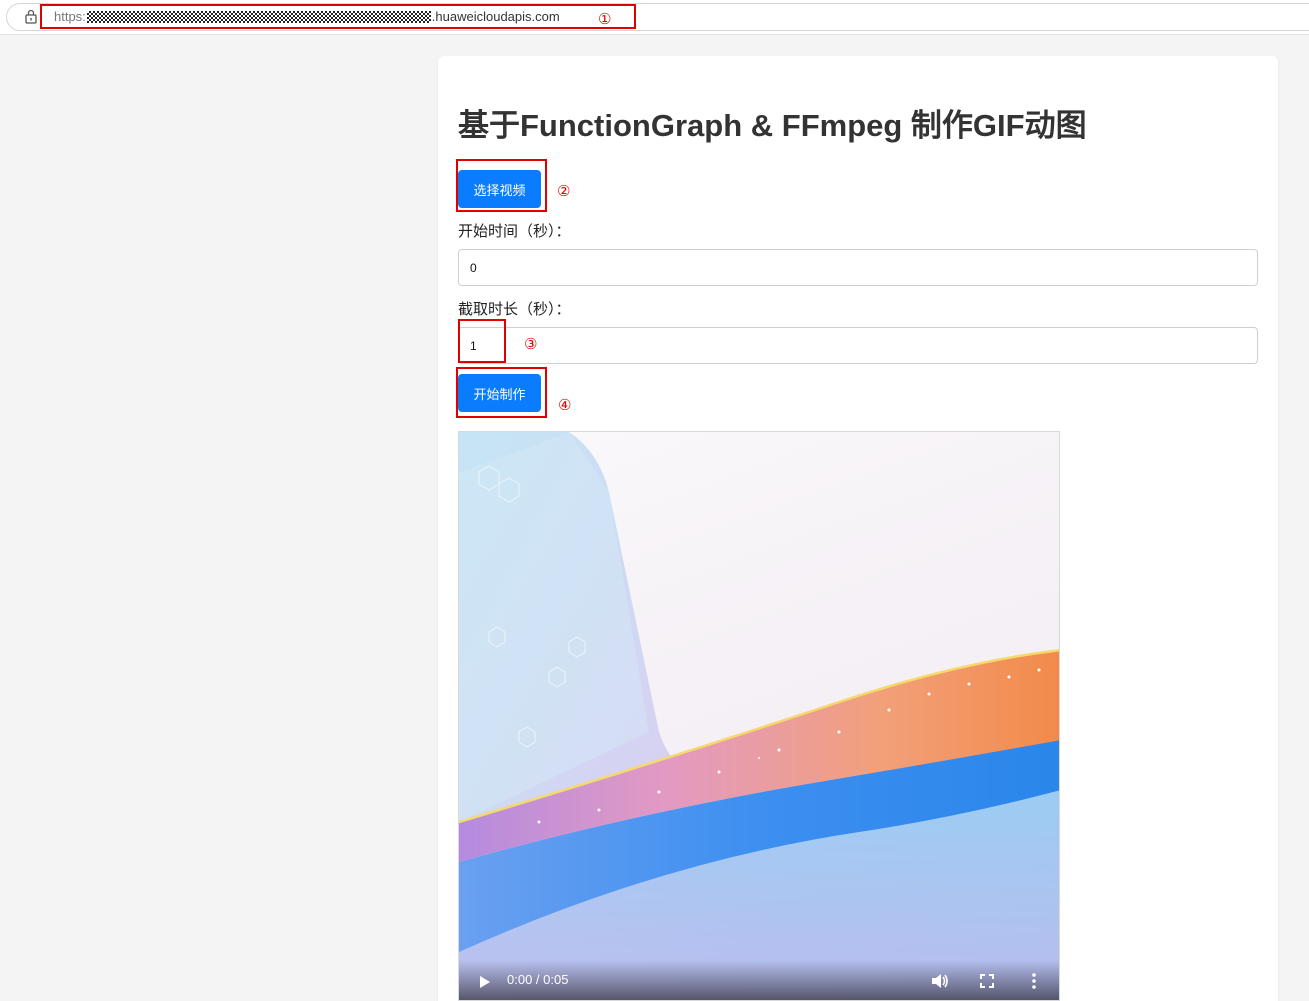  What do you see at coordinates (514, 309) in the screenshot?
I see `duration-label: 截取时长（秒）：` at bounding box center [514, 309].